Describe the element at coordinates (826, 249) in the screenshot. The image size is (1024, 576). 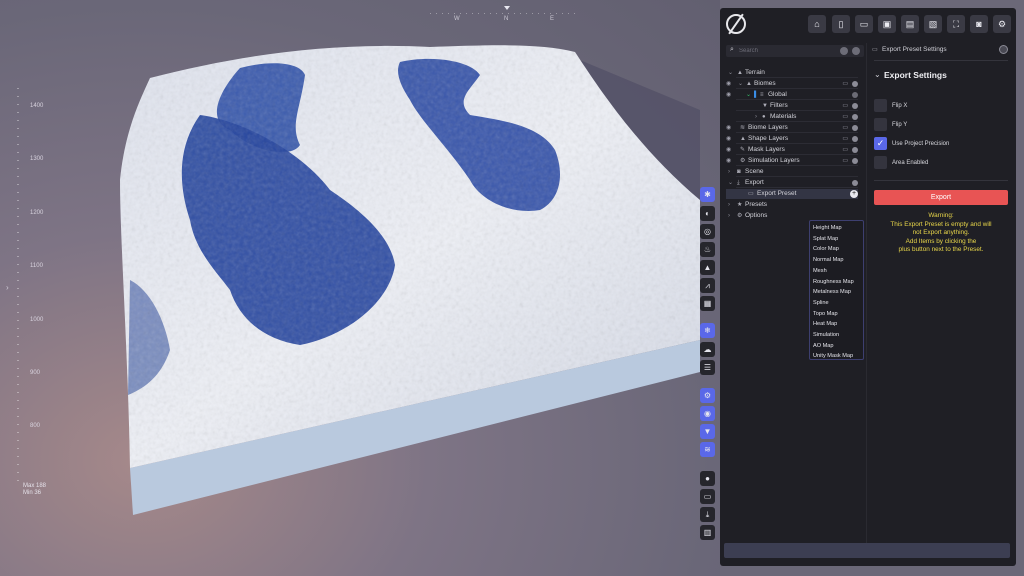
I see `menu-item-color-map: Color Map` at that location.